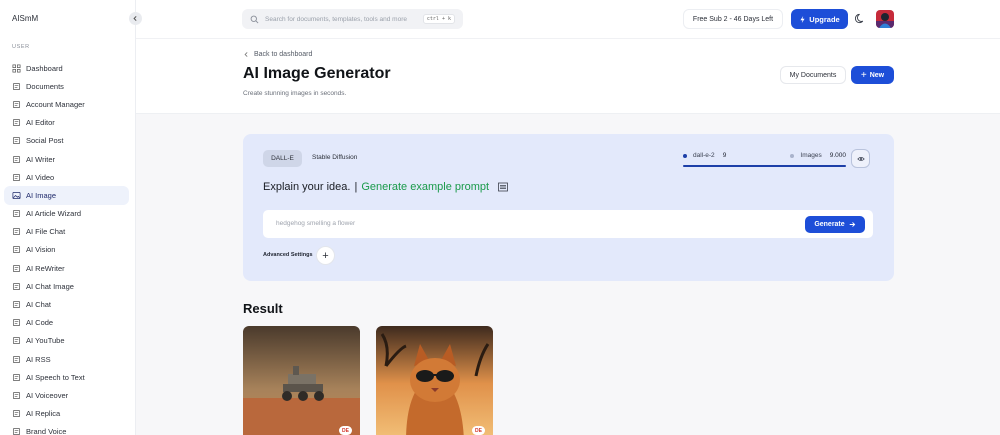  Describe the element at coordinates (246, 54) in the screenshot. I see `chevron-left-icon` at that location.